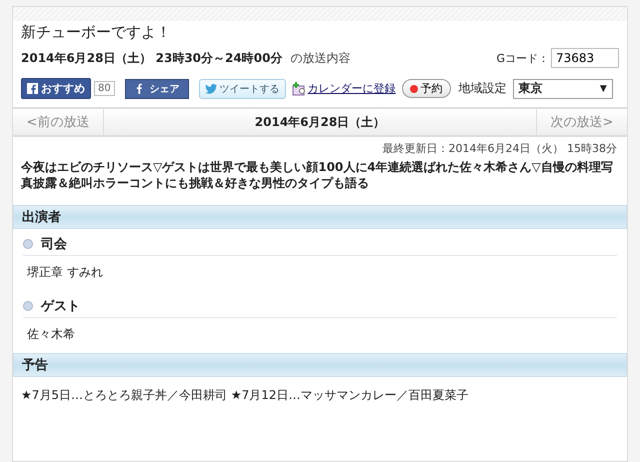 The image size is (640, 462). I want to click on section-header: 予告, so click(320, 365).